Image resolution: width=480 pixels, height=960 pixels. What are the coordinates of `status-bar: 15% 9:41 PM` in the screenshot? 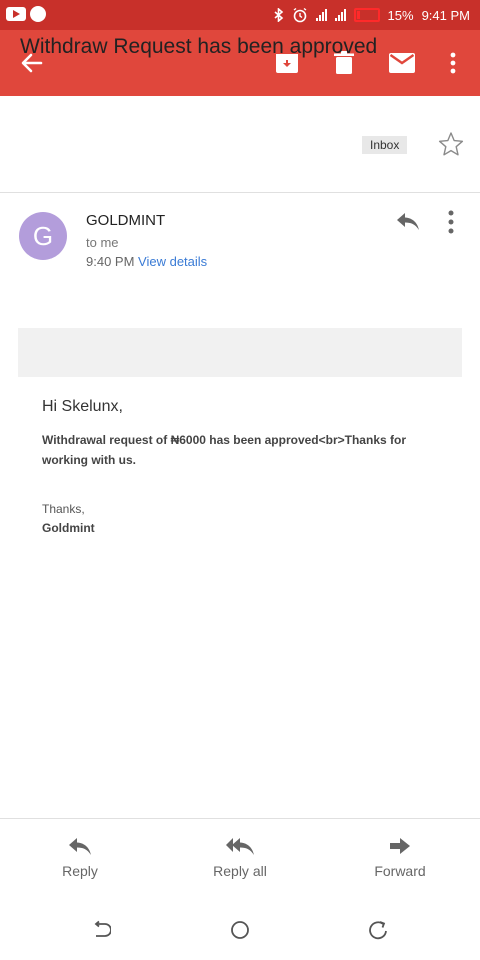 It's located at (240, 15).